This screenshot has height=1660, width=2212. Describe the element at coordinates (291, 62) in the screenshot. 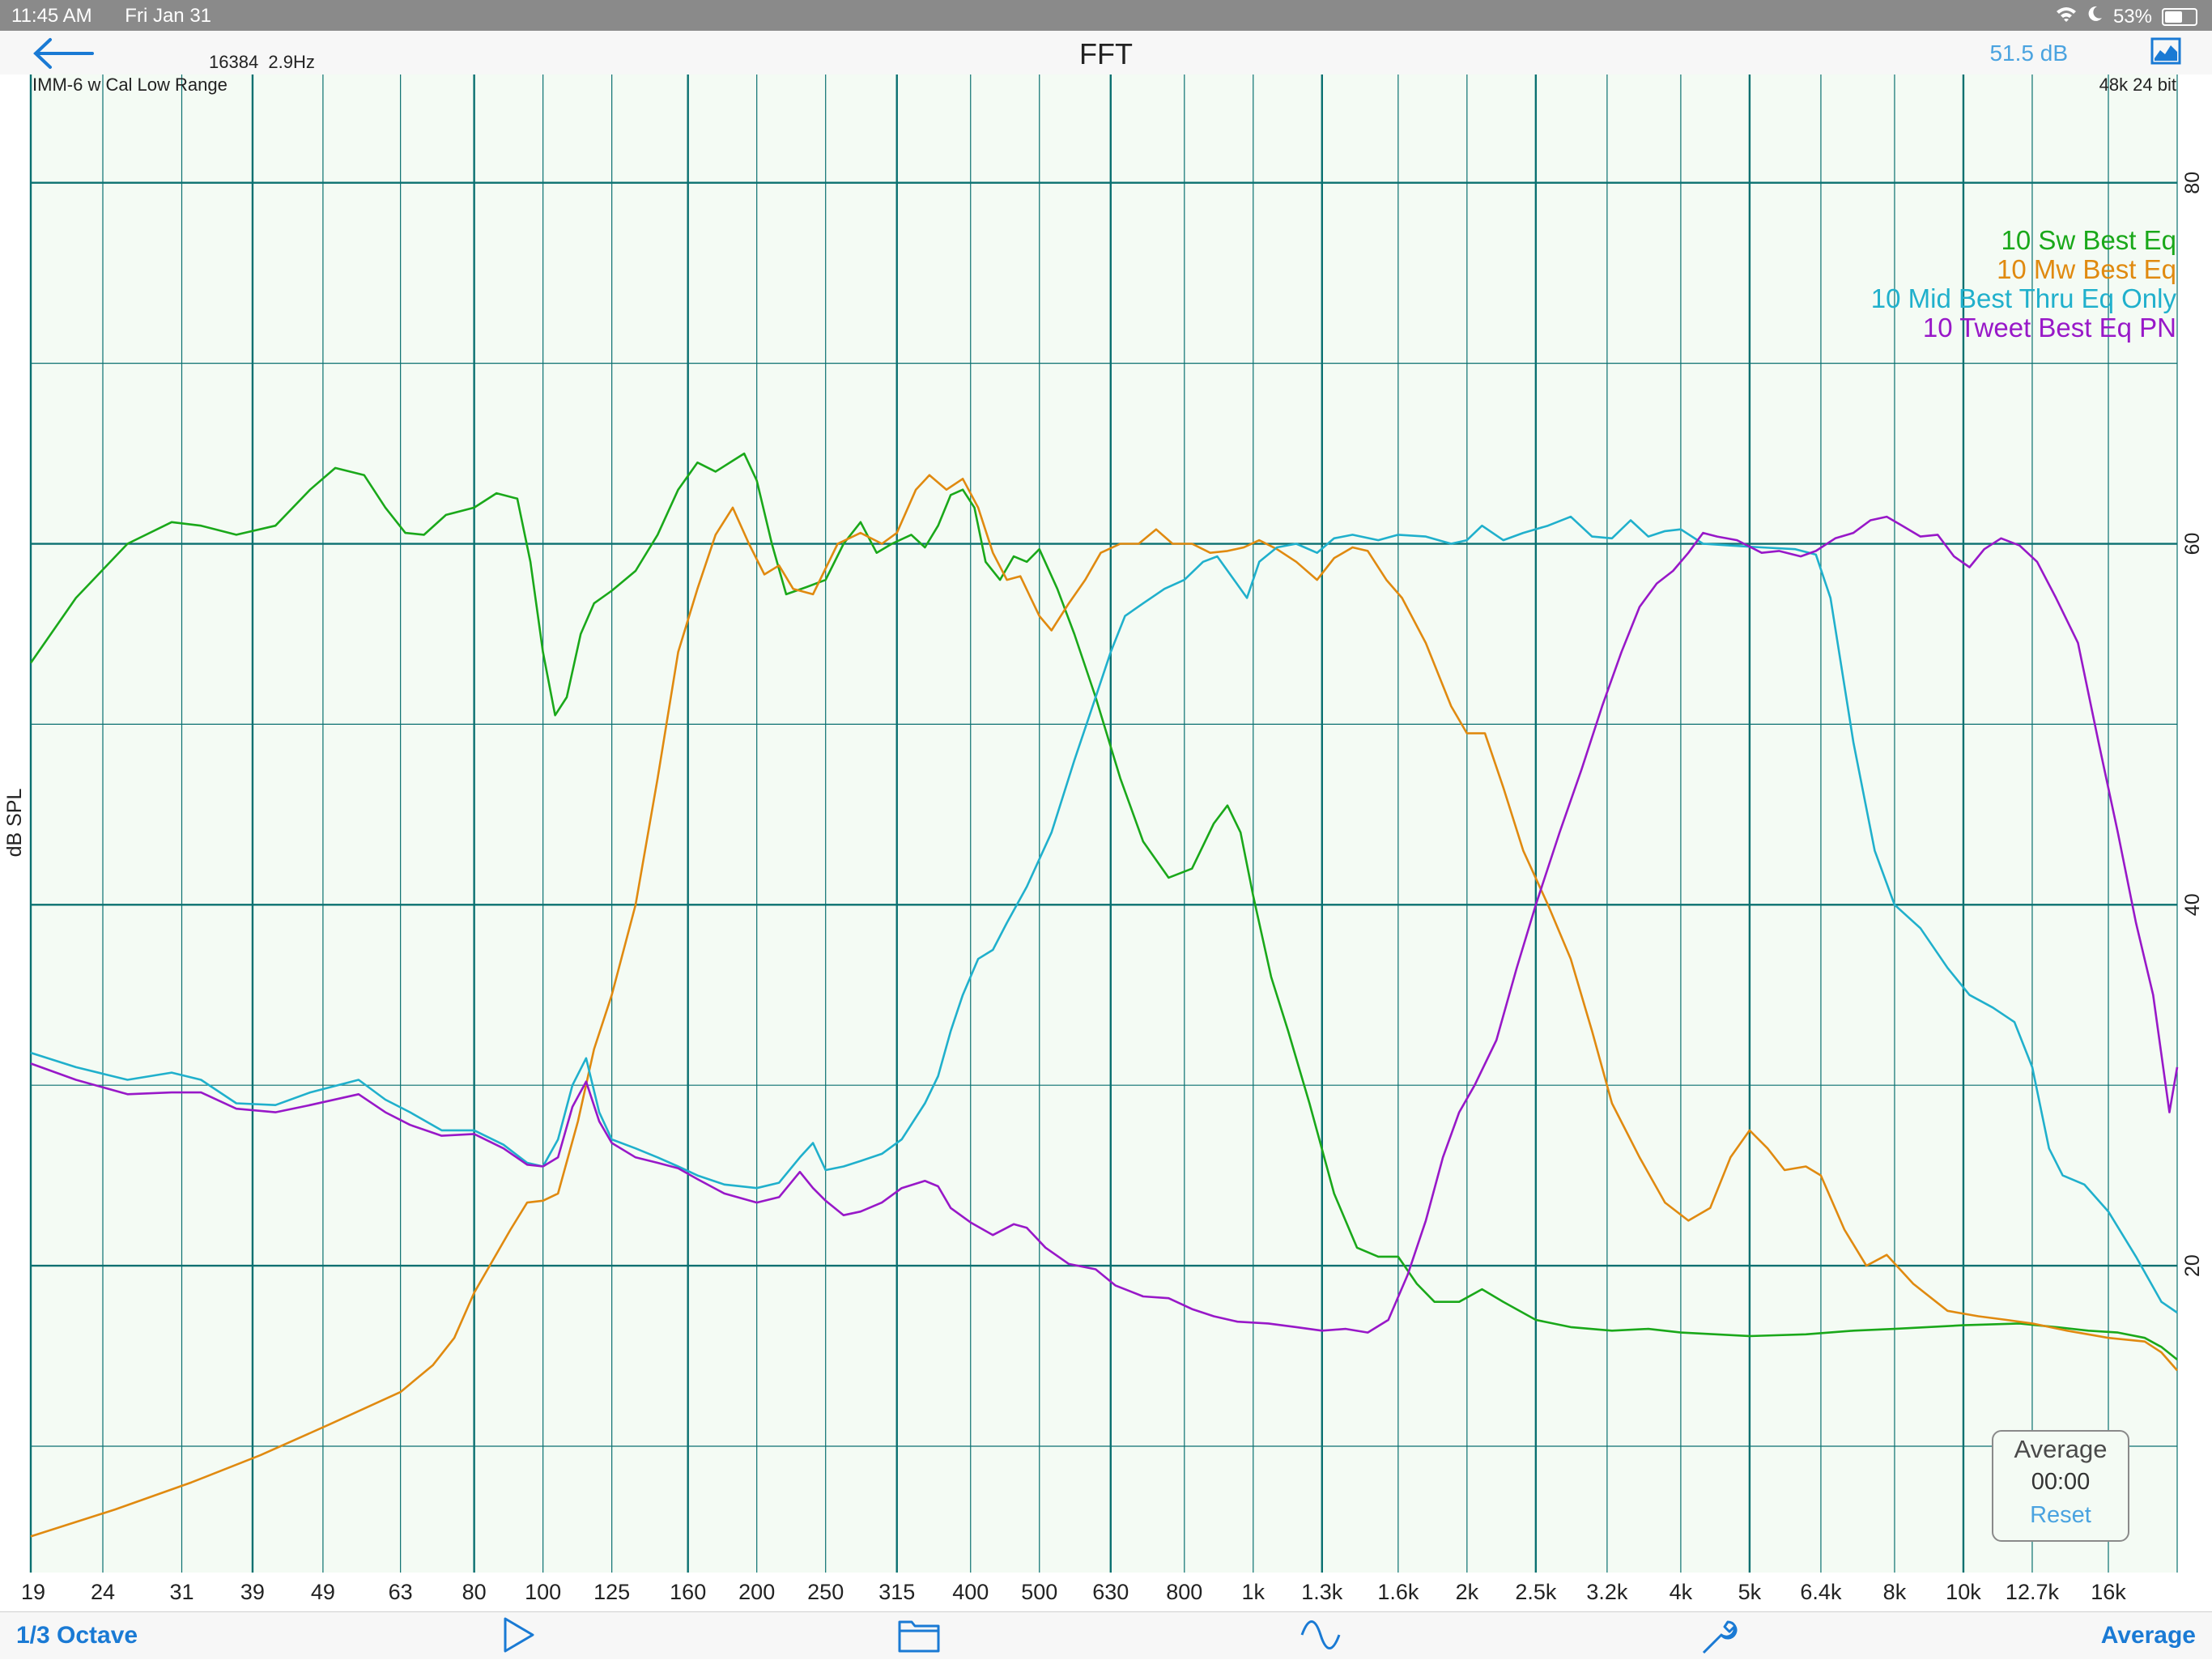

I see `fft-resolution-value: 2.9Hz` at that location.